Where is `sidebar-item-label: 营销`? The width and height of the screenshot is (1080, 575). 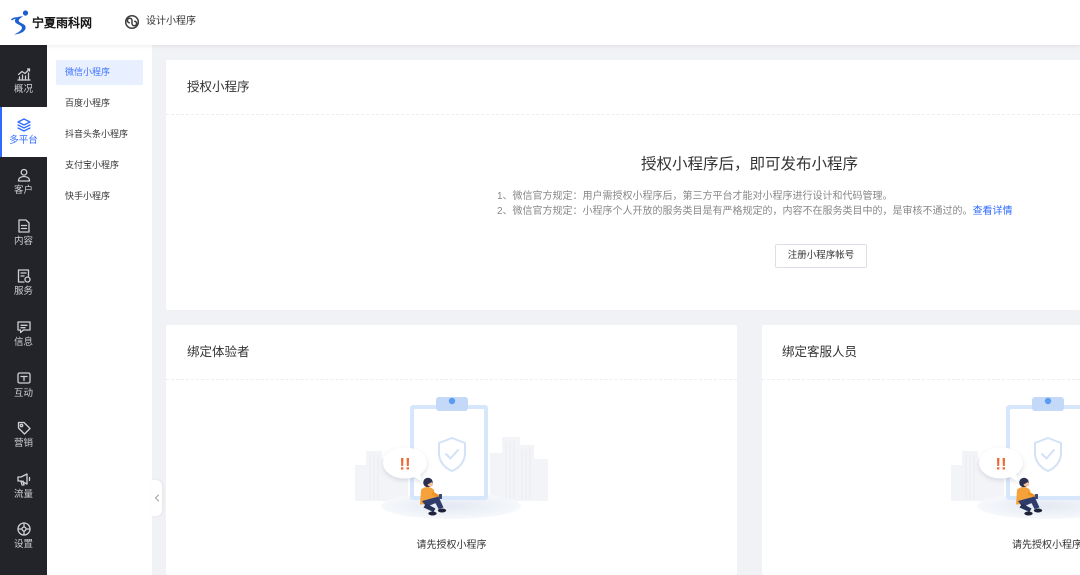 sidebar-item-label: 营销 is located at coordinates (23, 444).